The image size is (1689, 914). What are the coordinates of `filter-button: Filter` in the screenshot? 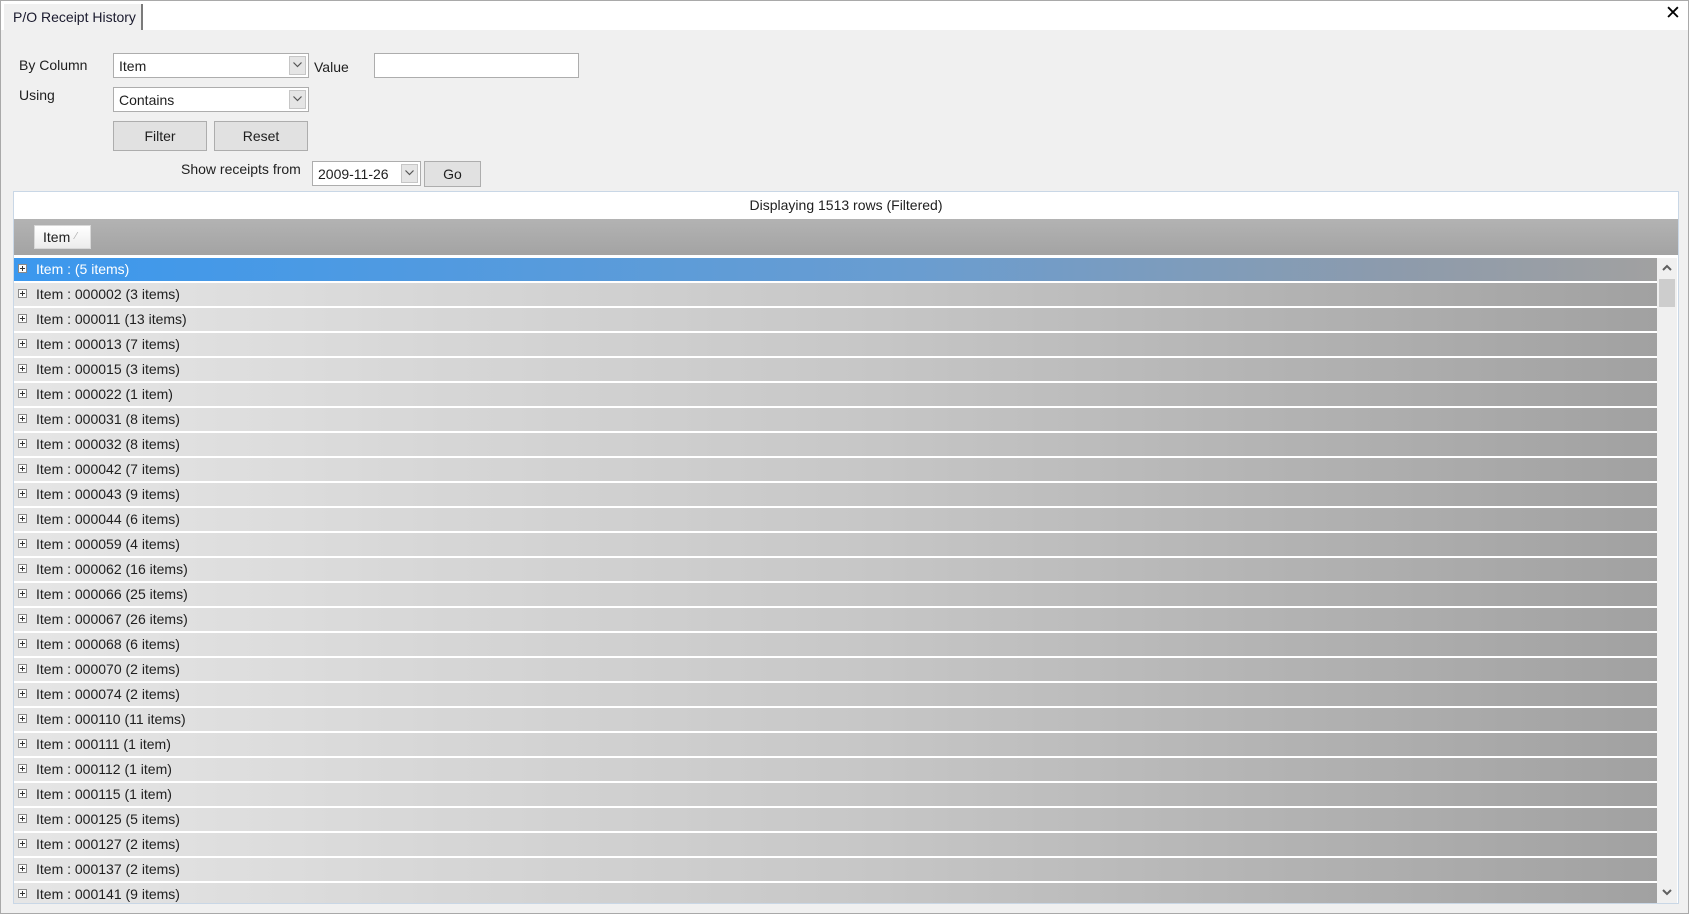 It's located at (160, 136).